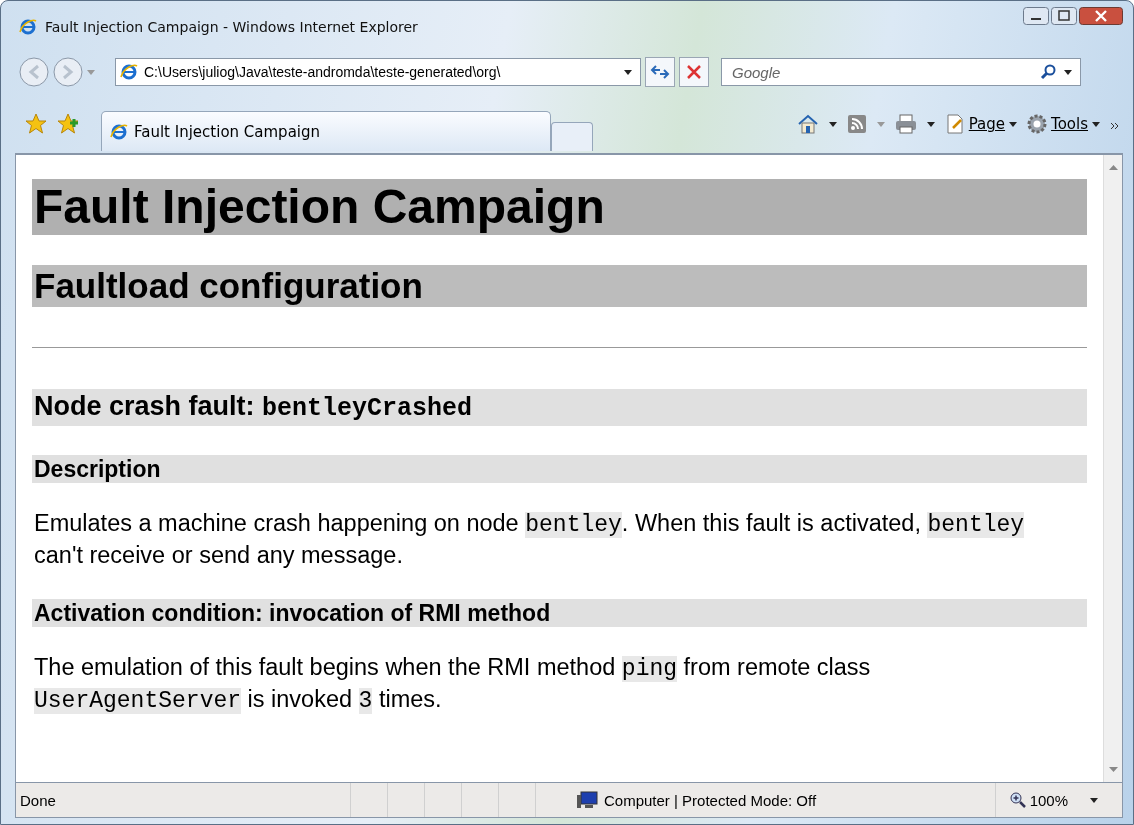 Image resolution: width=1134 pixels, height=825 pixels. What do you see at coordinates (881, 72) in the screenshot?
I see `search-field: Google` at bounding box center [881, 72].